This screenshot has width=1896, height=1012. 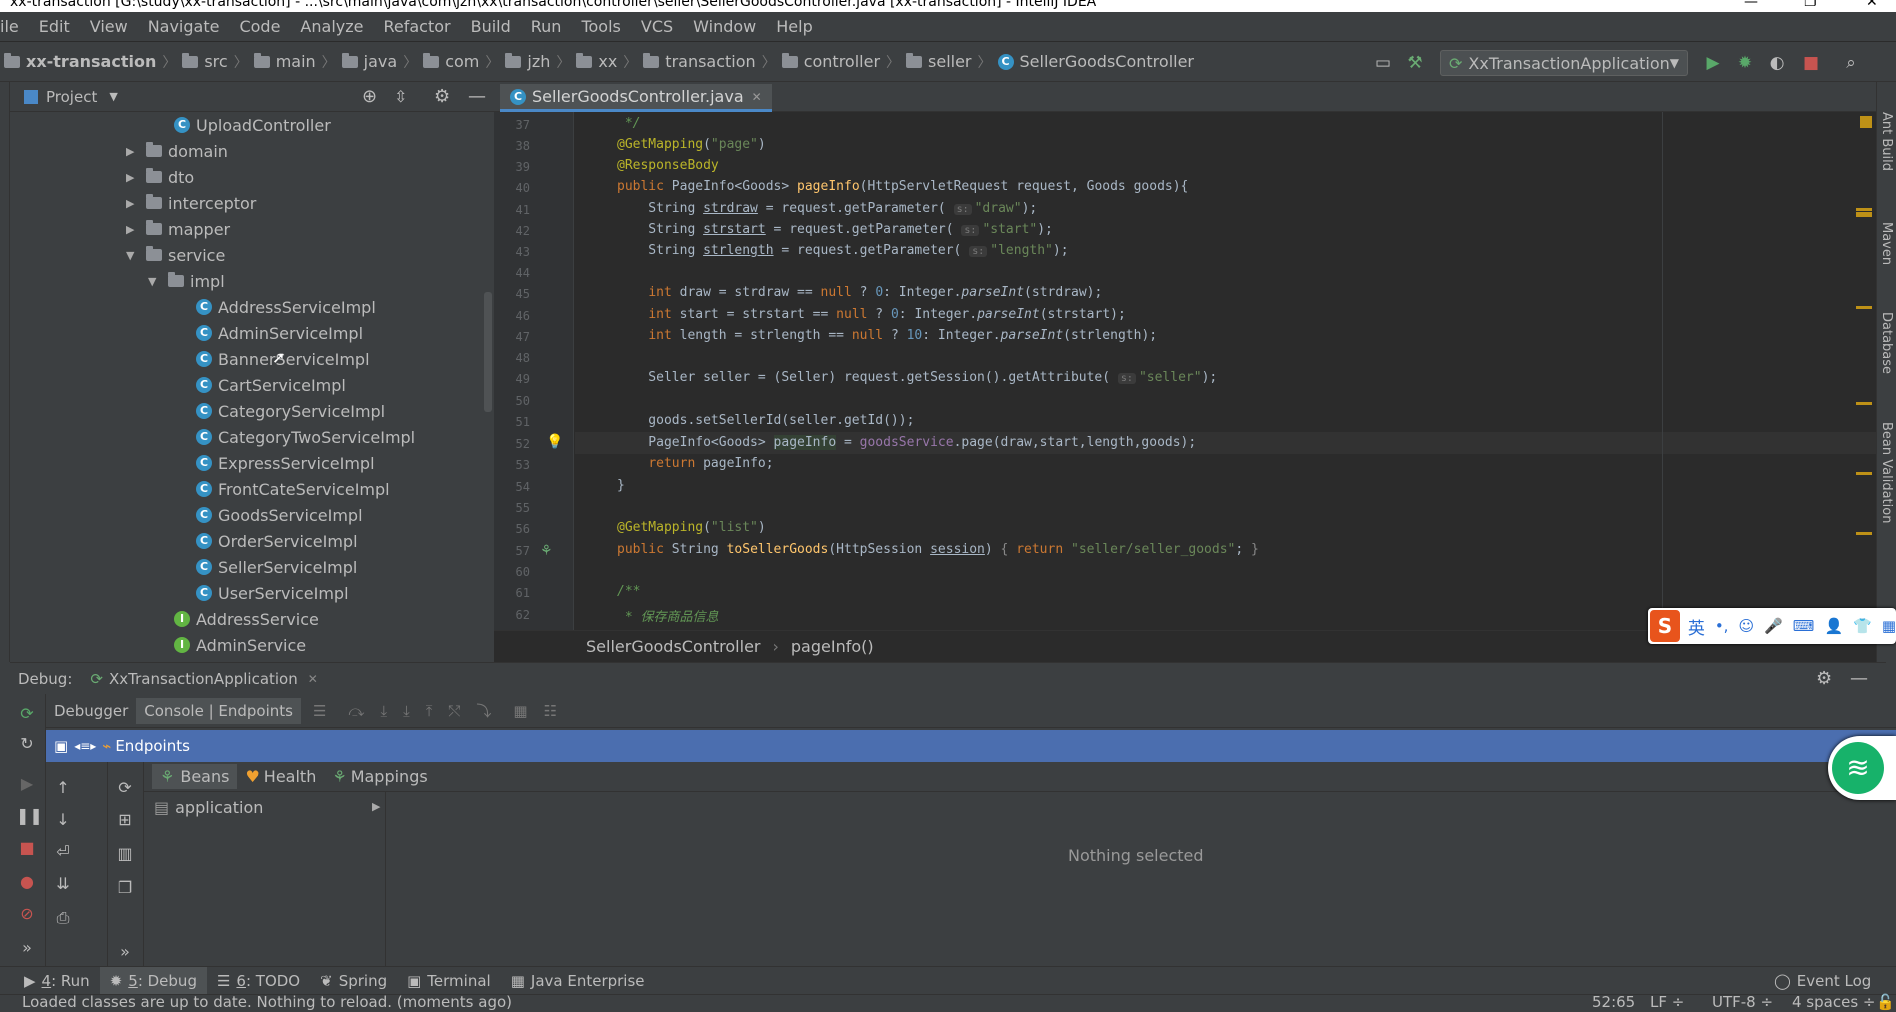 What do you see at coordinates (578, 981) in the screenshot?
I see `tool-java-enterprise: ▦ Java Enterprise` at bounding box center [578, 981].